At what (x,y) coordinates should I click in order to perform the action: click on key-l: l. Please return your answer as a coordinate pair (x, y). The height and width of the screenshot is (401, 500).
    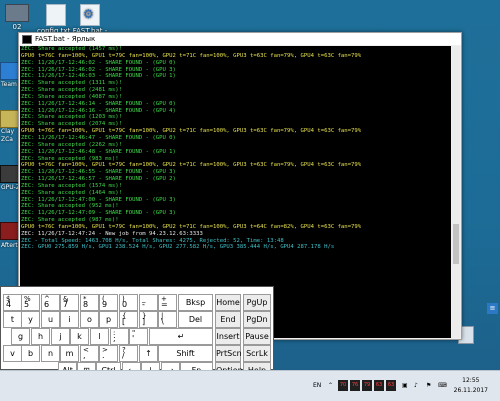
    Looking at the image, I should click on (99, 336).